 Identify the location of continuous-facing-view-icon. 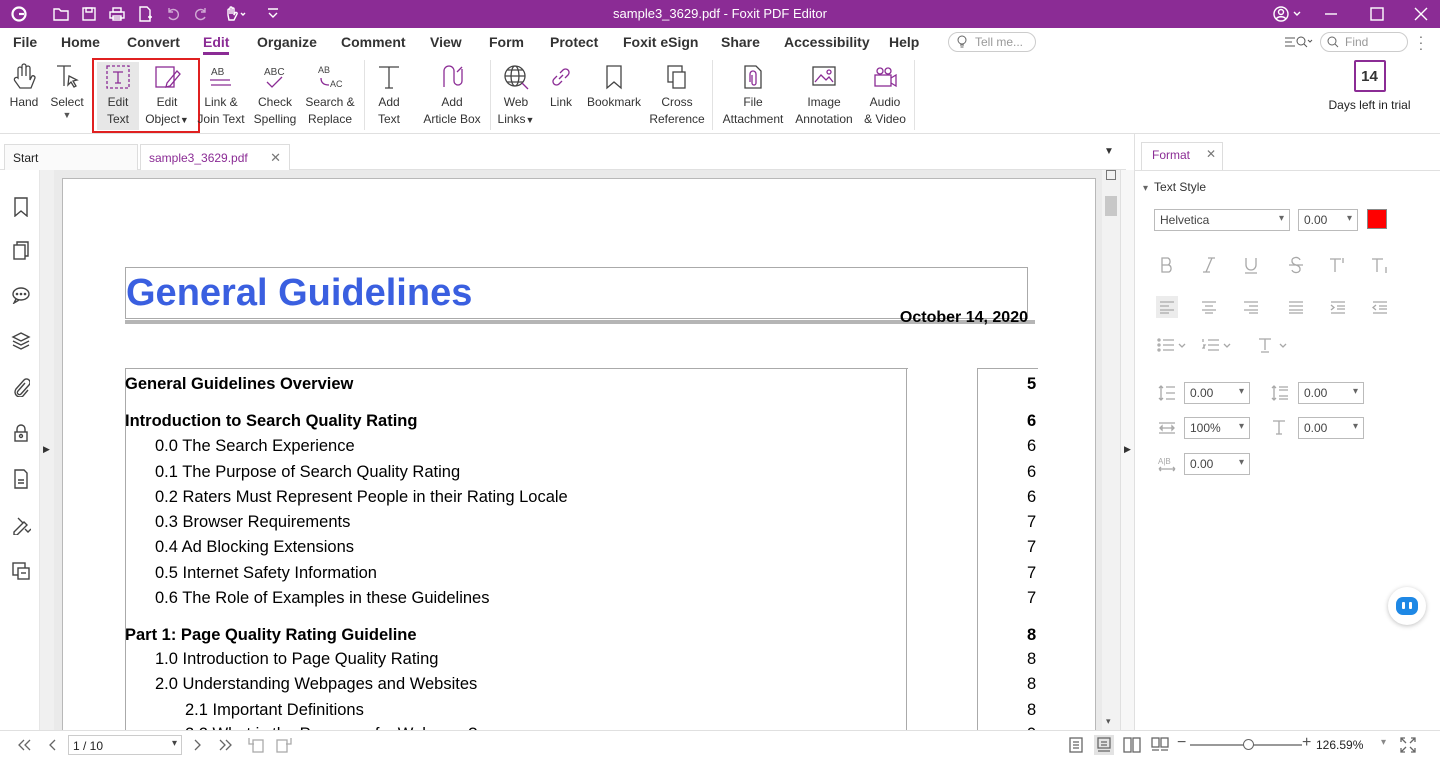
(1160, 745).